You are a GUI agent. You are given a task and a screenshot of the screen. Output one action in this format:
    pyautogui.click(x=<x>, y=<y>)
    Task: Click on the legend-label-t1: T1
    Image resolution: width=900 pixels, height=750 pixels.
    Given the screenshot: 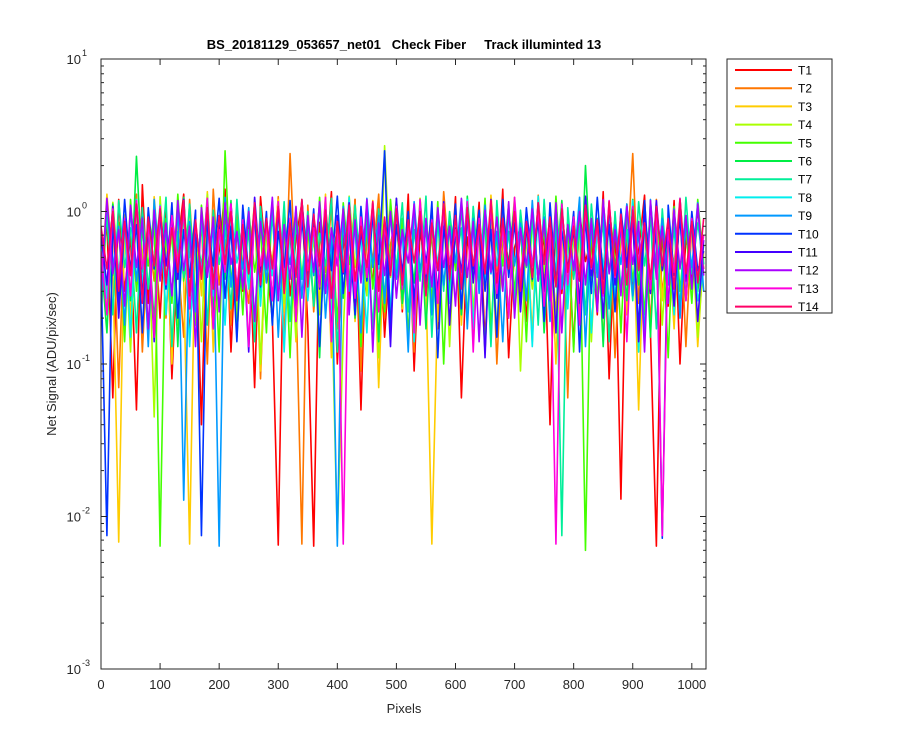 What is the action you would take?
    pyautogui.click(x=805, y=71)
    